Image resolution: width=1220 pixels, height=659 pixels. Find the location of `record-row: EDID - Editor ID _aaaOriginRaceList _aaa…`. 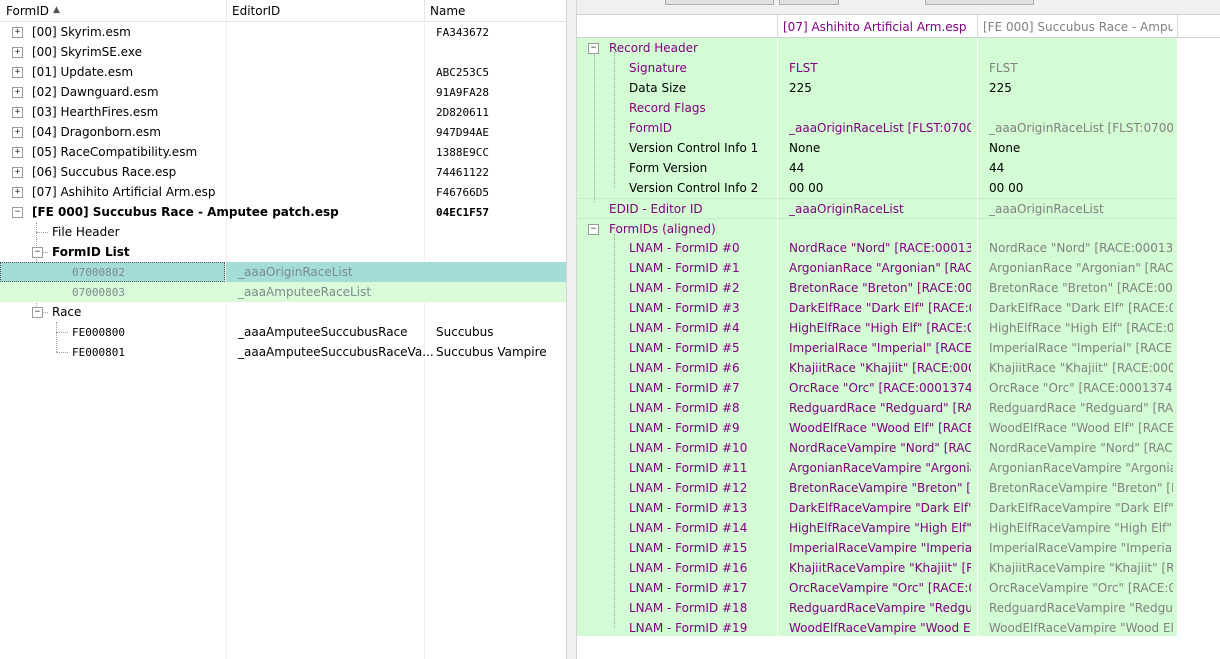

record-row: EDID - Editor ID _aaaOriginRaceList _aaa… is located at coordinates (877, 208).